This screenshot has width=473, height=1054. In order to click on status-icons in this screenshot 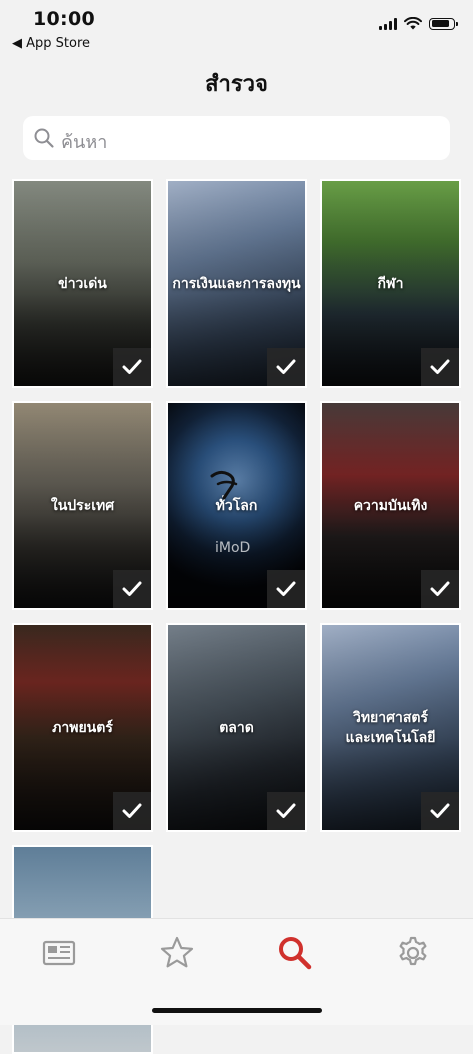, I will do `click(418, 23)`.